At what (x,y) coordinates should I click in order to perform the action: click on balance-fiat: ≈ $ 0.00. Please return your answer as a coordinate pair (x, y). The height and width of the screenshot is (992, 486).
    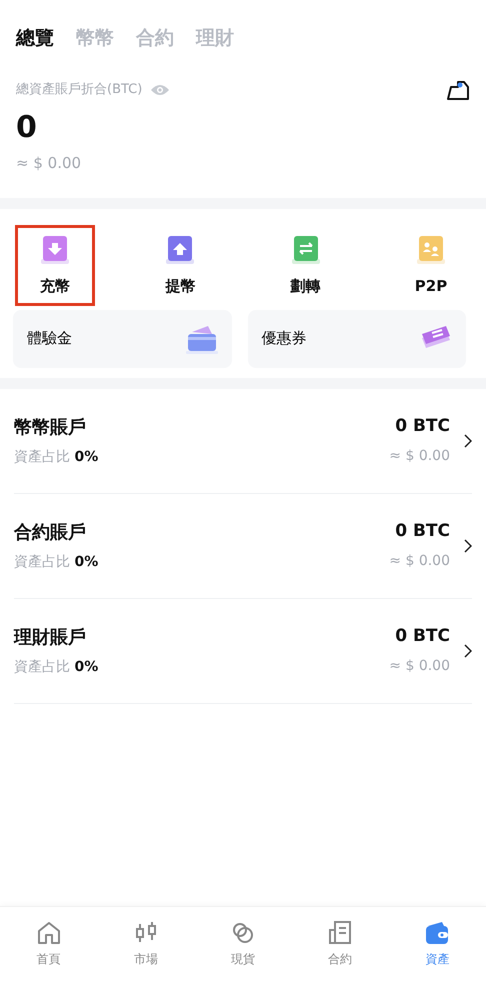
    Looking at the image, I should click on (49, 163).